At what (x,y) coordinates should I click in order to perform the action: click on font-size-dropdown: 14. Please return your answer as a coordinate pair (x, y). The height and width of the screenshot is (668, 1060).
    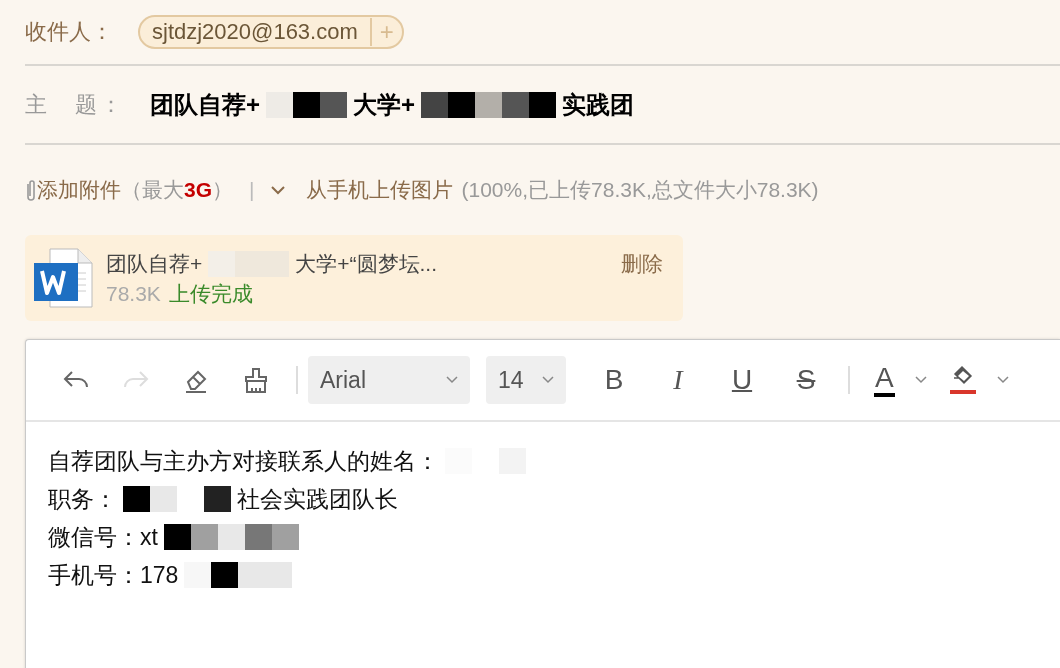
    Looking at the image, I should click on (526, 380).